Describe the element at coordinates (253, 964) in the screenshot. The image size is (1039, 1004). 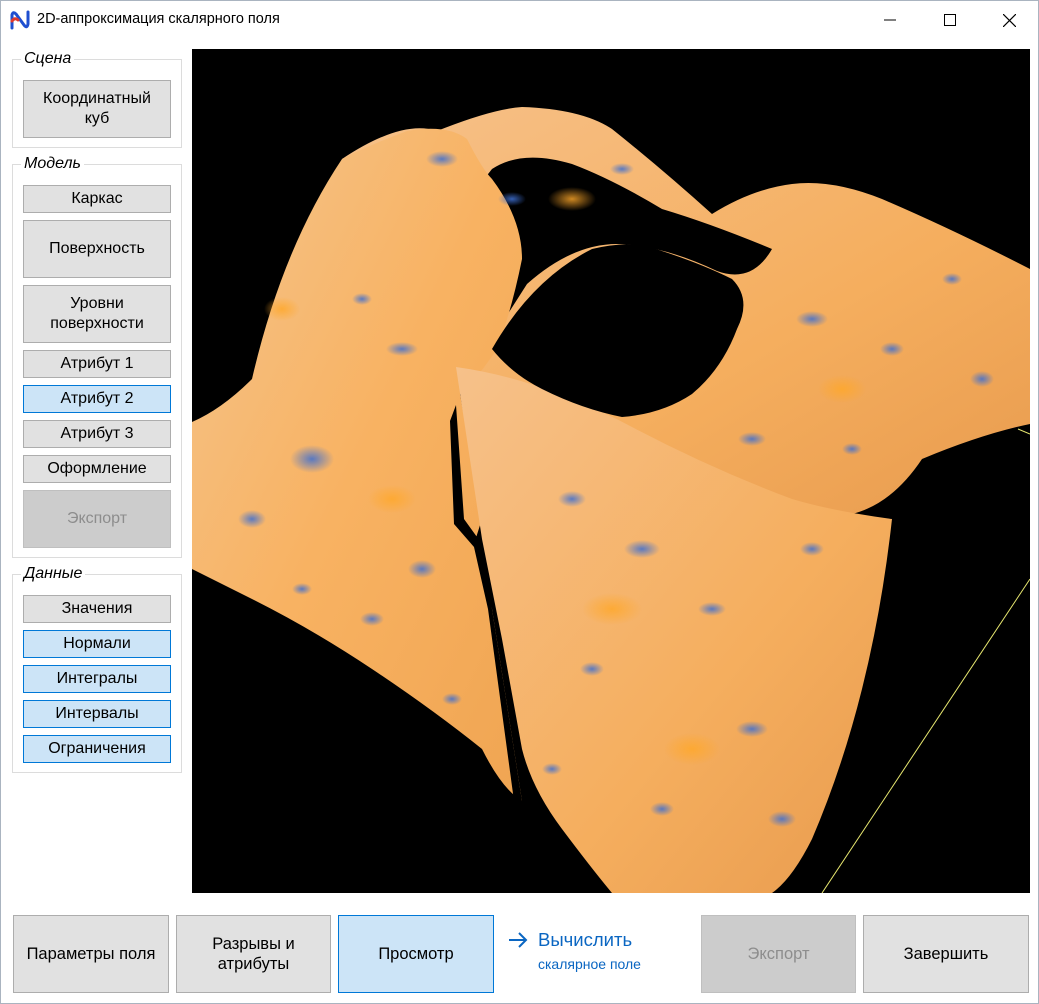
I see `breaks-label-2: атрибуты` at that location.